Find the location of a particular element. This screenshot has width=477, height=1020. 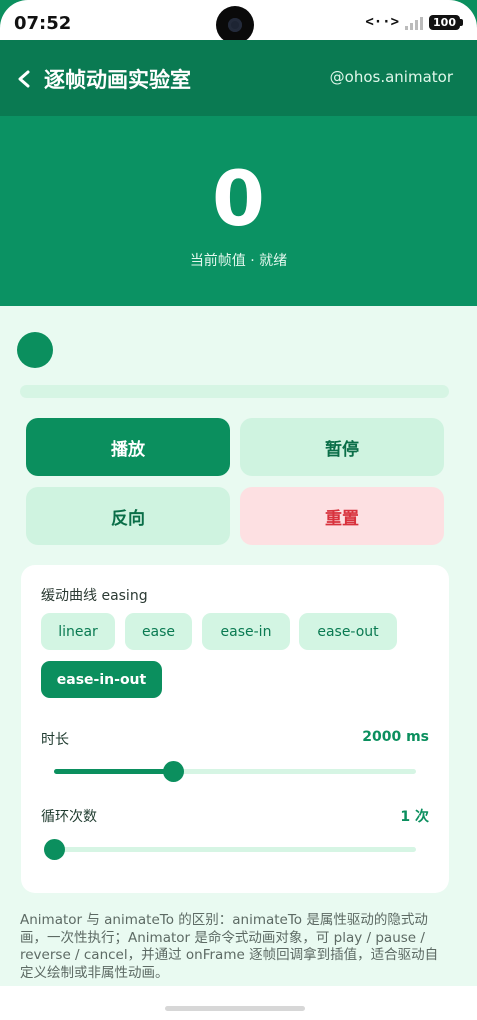

loops-slider is located at coordinates (230, 849).